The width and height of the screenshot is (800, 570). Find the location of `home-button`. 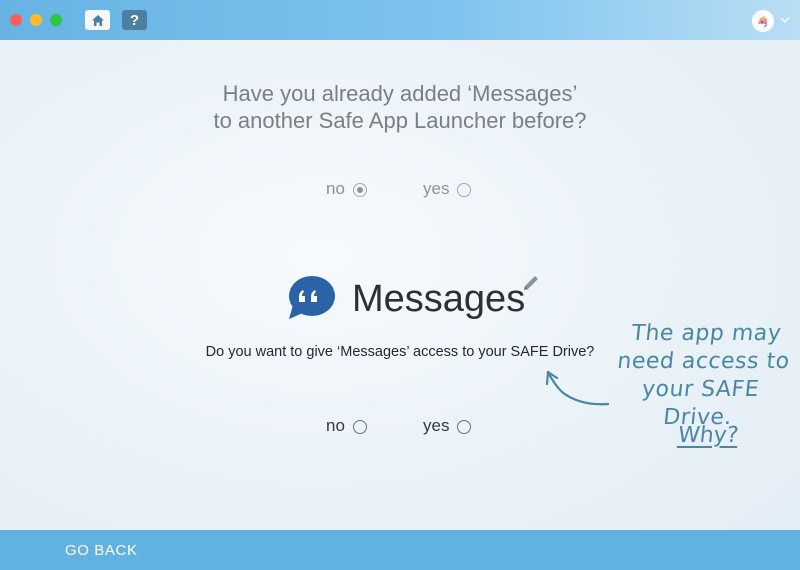

home-button is located at coordinates (97, 20).